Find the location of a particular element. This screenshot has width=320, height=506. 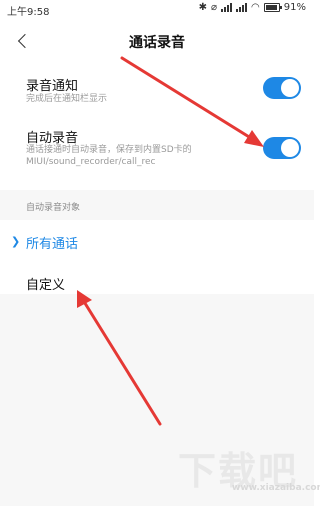

wifi-icon: ◠ is located at coordinates (255, 7).